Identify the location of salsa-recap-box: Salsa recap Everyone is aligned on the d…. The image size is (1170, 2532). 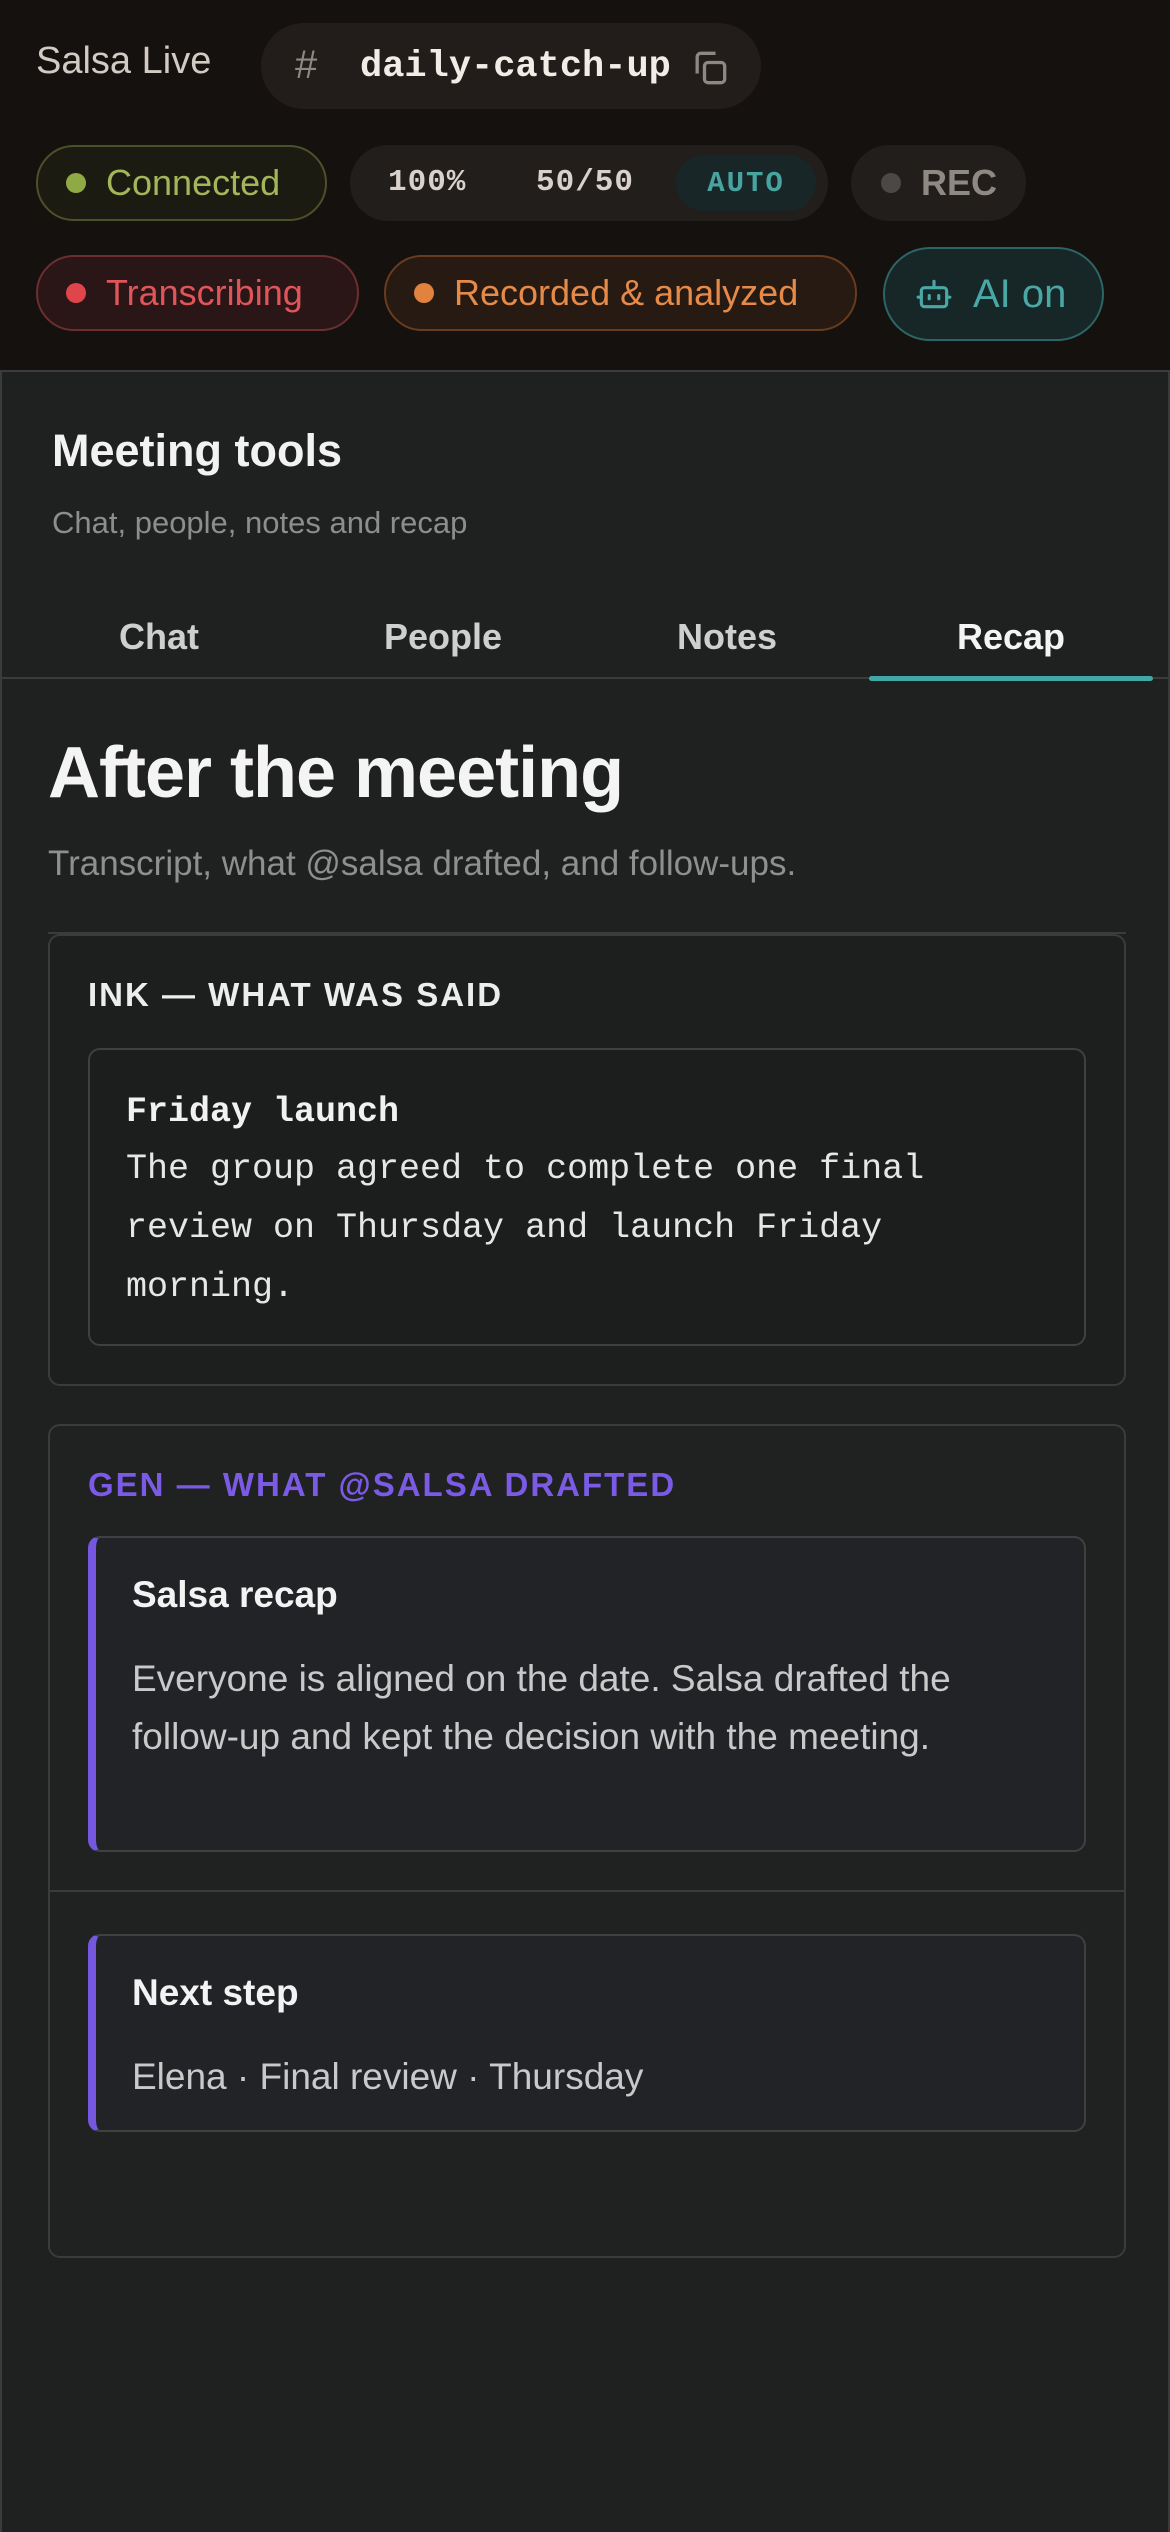
(587, 1694).